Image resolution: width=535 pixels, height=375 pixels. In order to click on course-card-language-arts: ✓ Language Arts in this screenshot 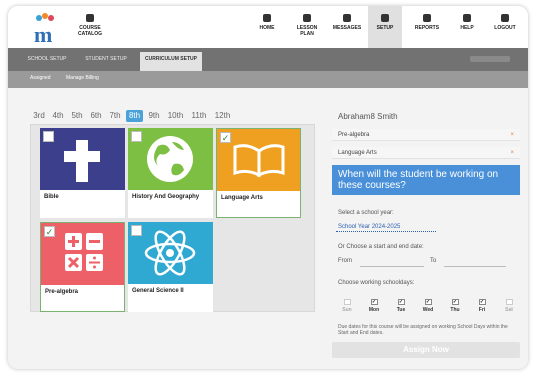, I will do `click(258, 173)`.